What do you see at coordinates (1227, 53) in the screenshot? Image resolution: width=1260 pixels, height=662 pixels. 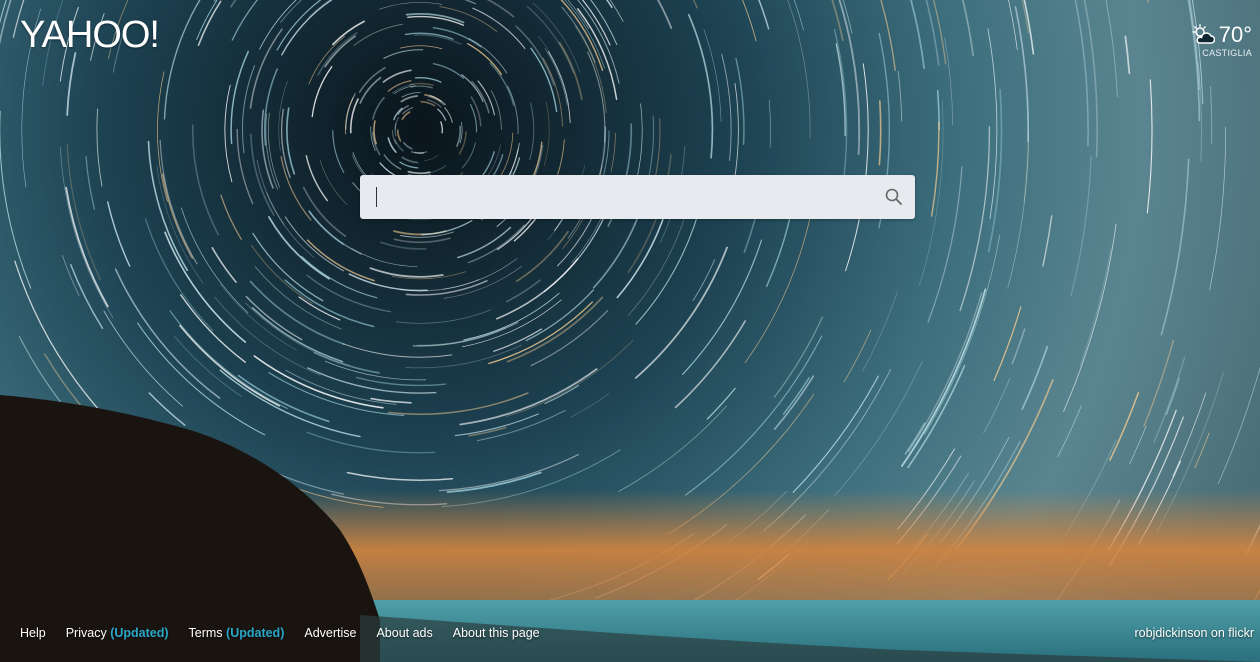 I see `weather-location: CASTIGLIA` at bounding box center [1227, 53].